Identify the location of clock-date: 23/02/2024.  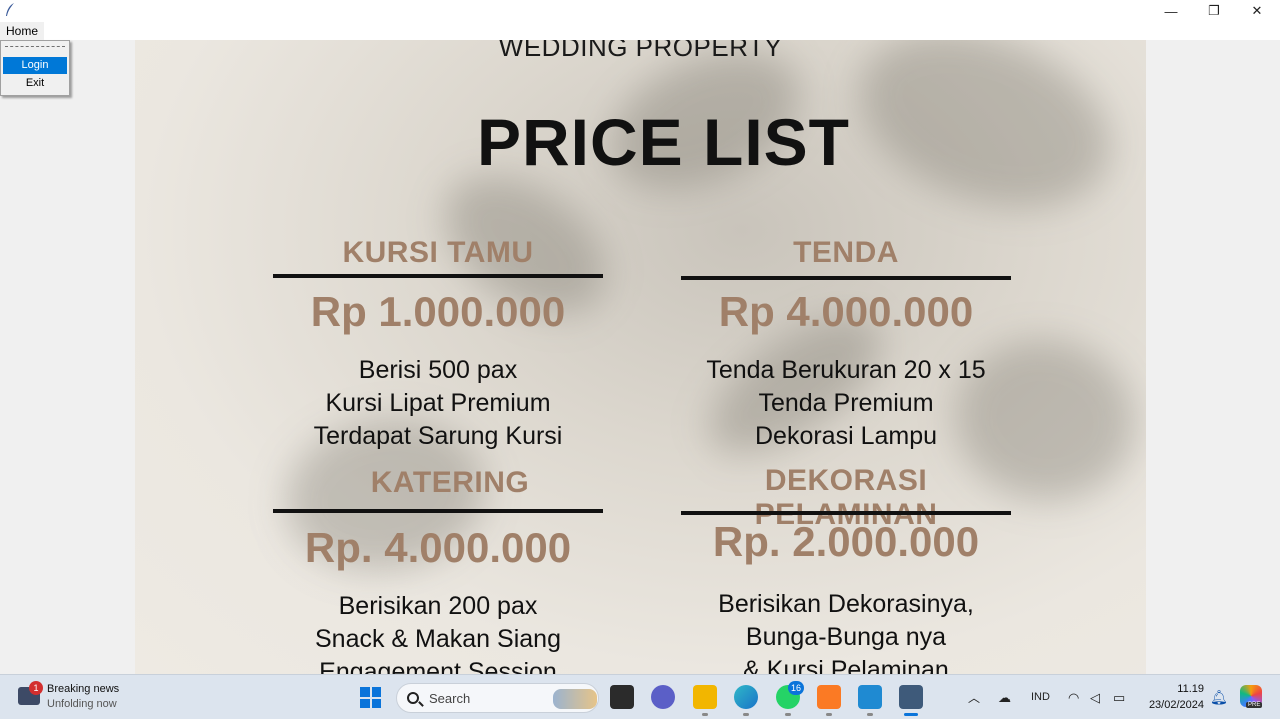
(1172, 705).